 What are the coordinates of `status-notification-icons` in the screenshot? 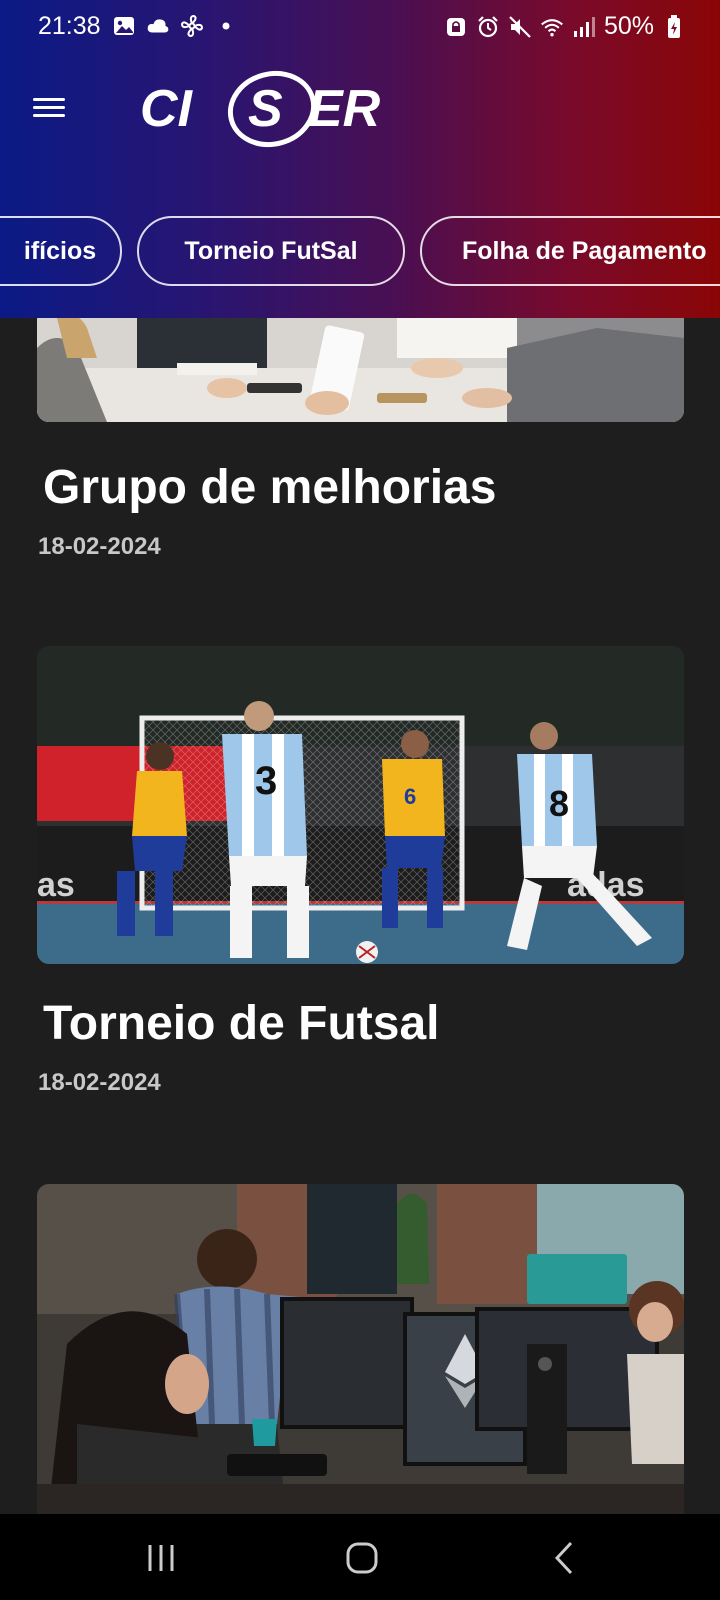 It's located at (175, 26).